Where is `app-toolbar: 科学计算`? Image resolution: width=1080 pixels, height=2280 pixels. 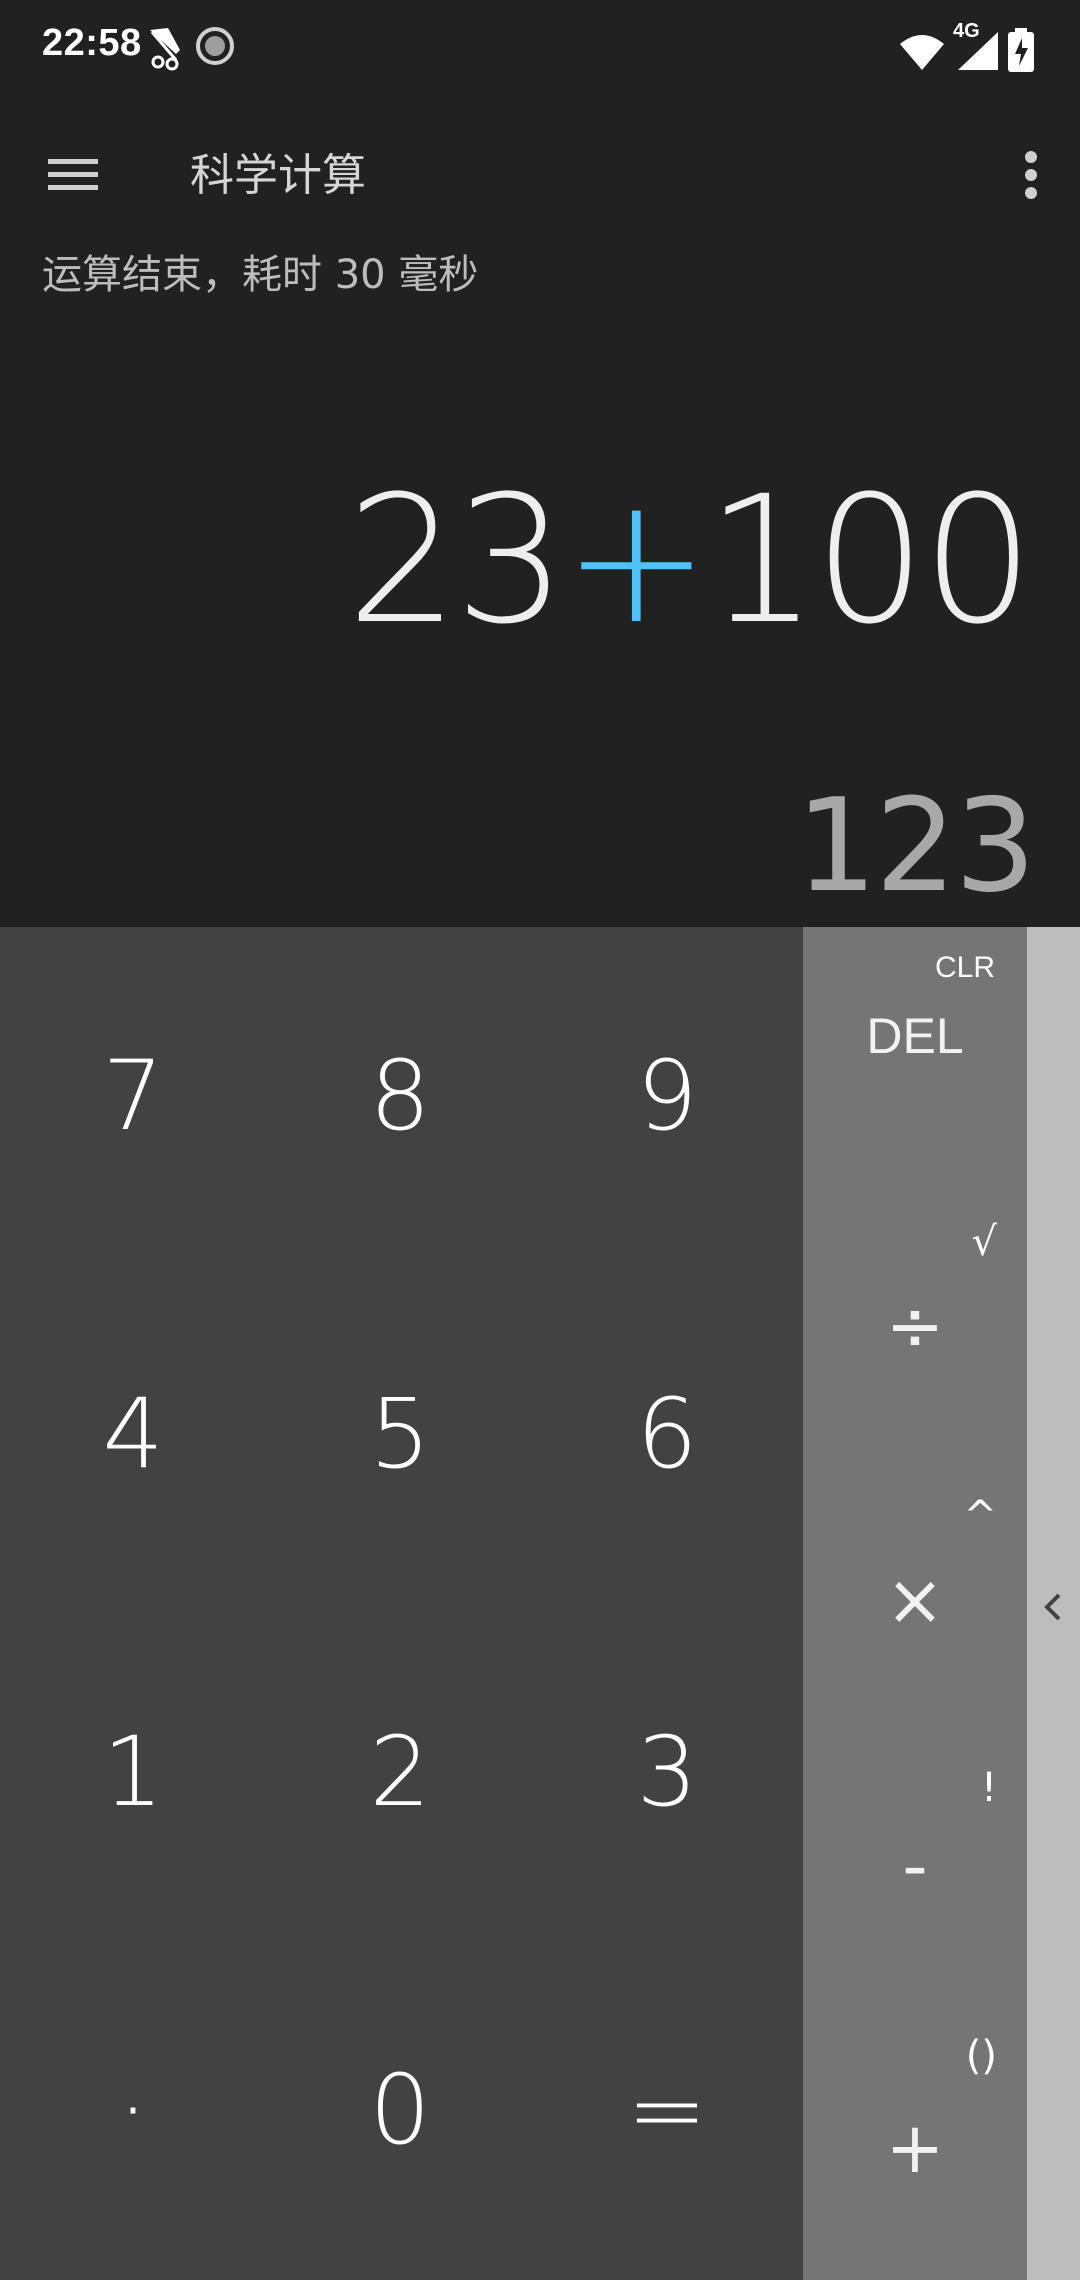 app-toolbar: 科学计算 is located at coordinates (540, 167).